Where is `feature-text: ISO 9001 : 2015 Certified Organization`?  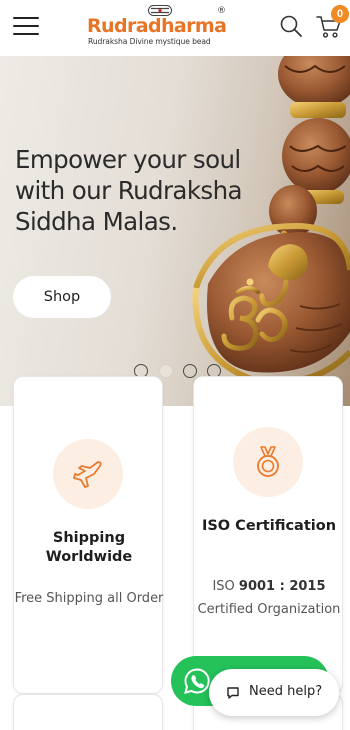 feature-text: ISO 9001 : 2015 Certified Organization is located at coordinates (269, 598).